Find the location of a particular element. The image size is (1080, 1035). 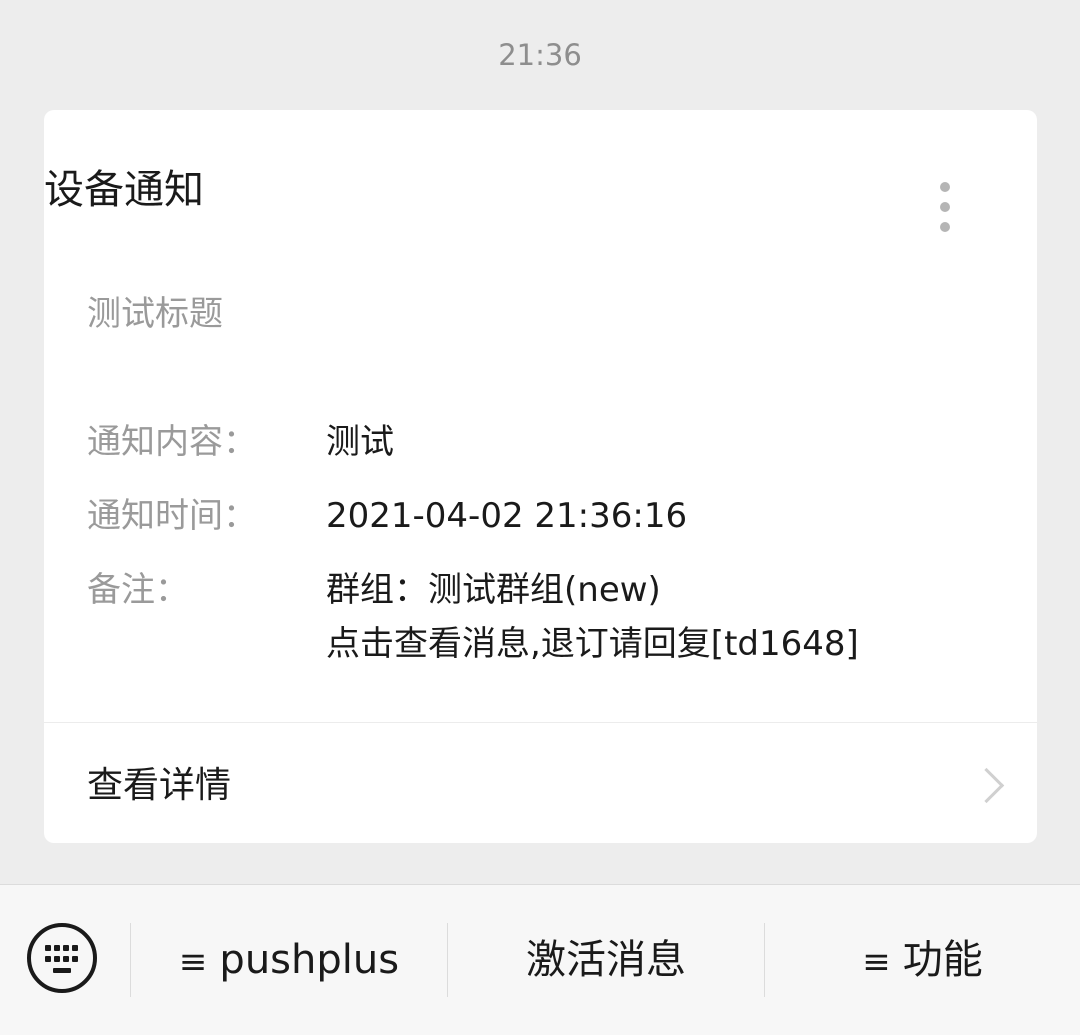

view-details-button: 查看详情 is located at coordinates (540, 783).